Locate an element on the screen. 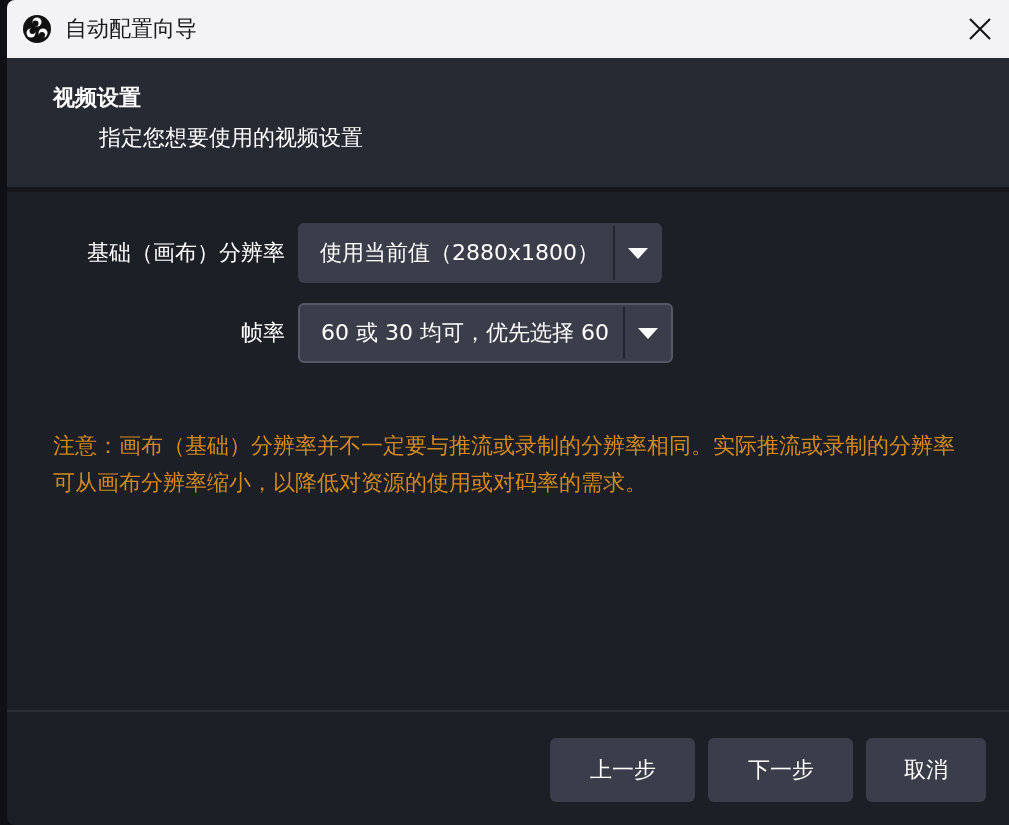 Image resolution: width=1009 pixels, height=825 pixels. note-text: 注意：画布（基础）分辨率并不一定要与推流或录制的分辨率相同。实际推流或录制的分辨率可从画布分辨率缩小，以降低对资源的使用或对码率的需求。 is located at coordinates (504, 464).